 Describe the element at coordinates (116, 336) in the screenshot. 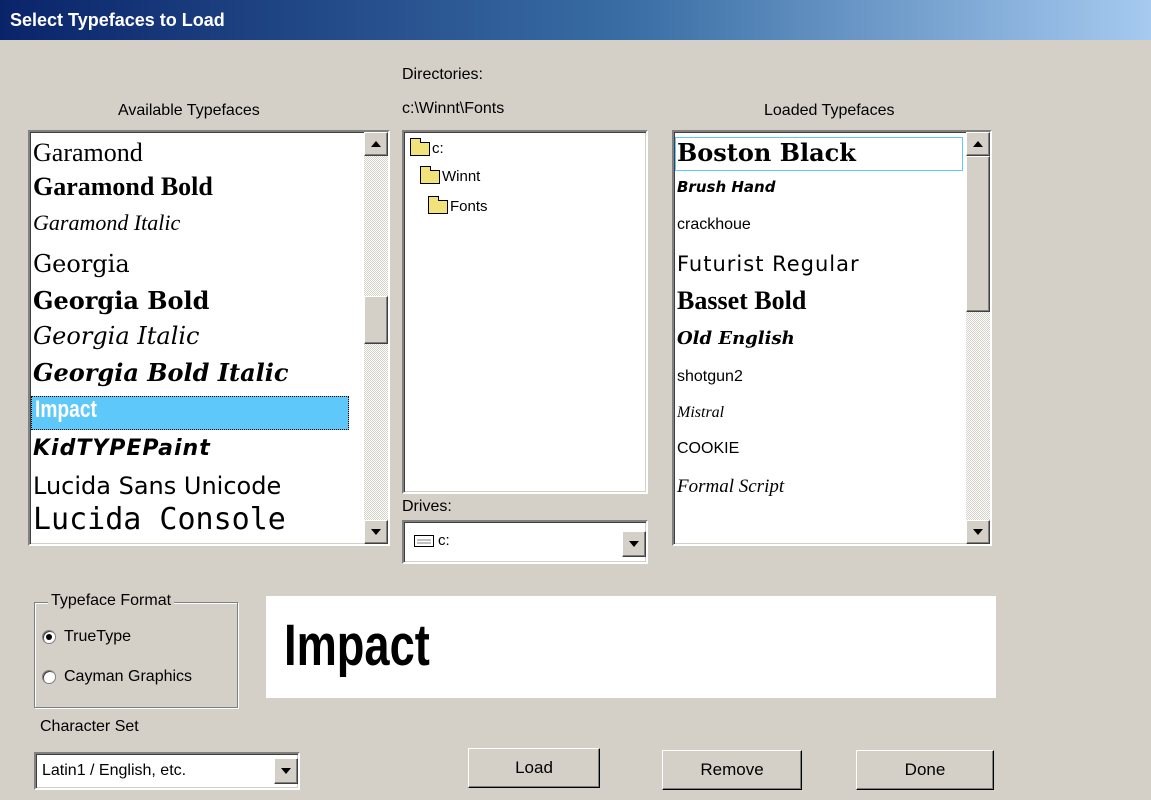

I see `list-item: Georgia Italic` at that location.